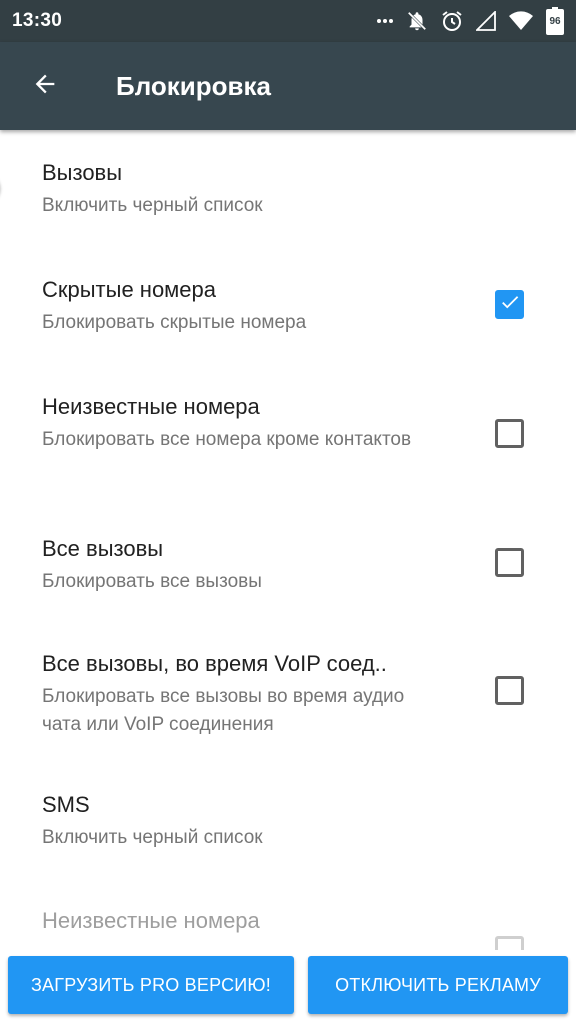  I want to click on get-pro-button: ЗАГРУЗИТЬ PRO ВЕРСИЮ!, so click(151, 985).